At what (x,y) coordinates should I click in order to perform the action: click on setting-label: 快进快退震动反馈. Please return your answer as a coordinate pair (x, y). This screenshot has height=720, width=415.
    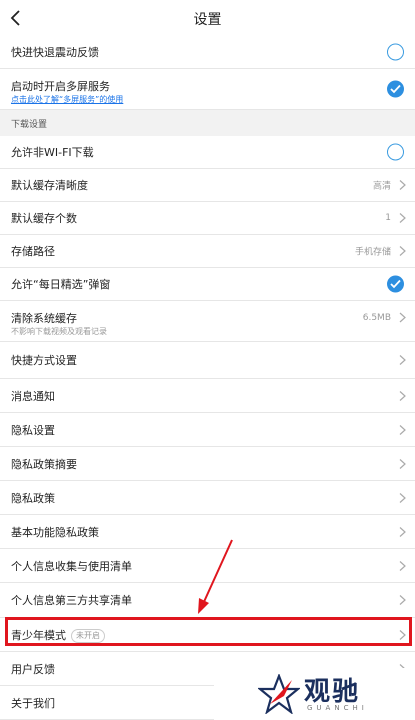
    Looking at the image, I should click on (55, 52).